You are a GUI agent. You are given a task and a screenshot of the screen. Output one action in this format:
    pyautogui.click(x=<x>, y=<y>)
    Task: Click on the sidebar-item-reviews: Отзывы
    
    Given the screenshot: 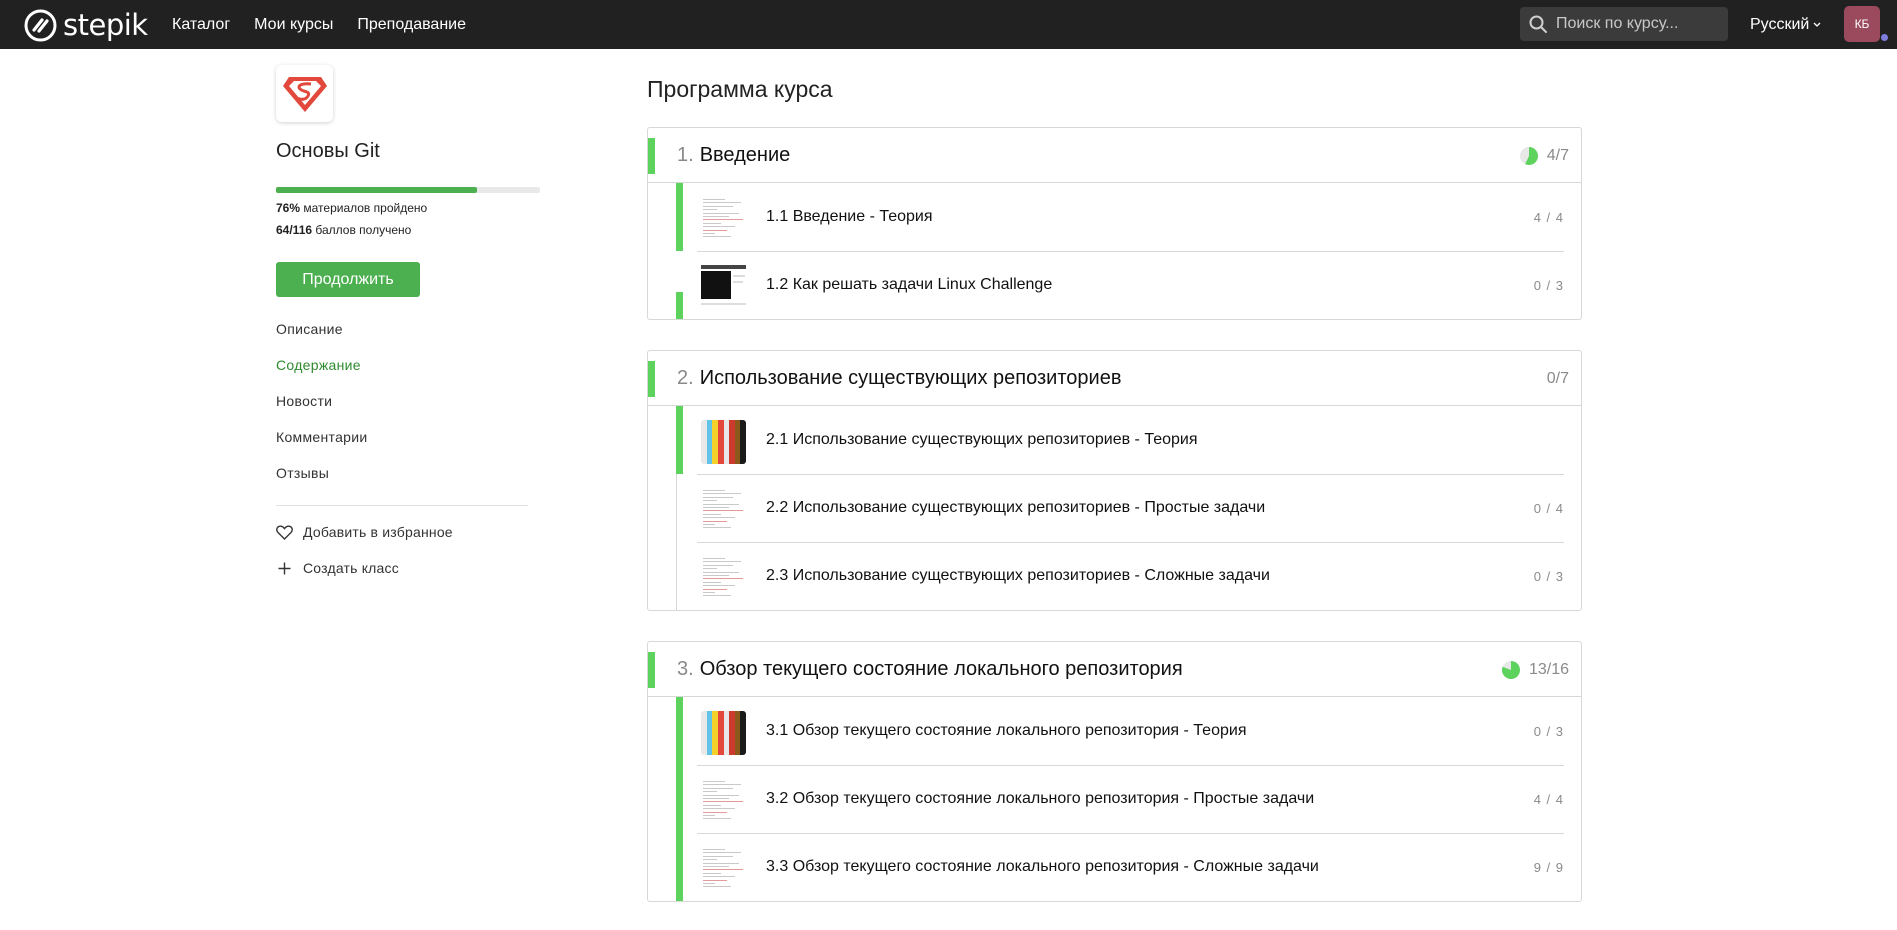 What is the action you would take?
    pyautogui.click(x=321, y=481)
    